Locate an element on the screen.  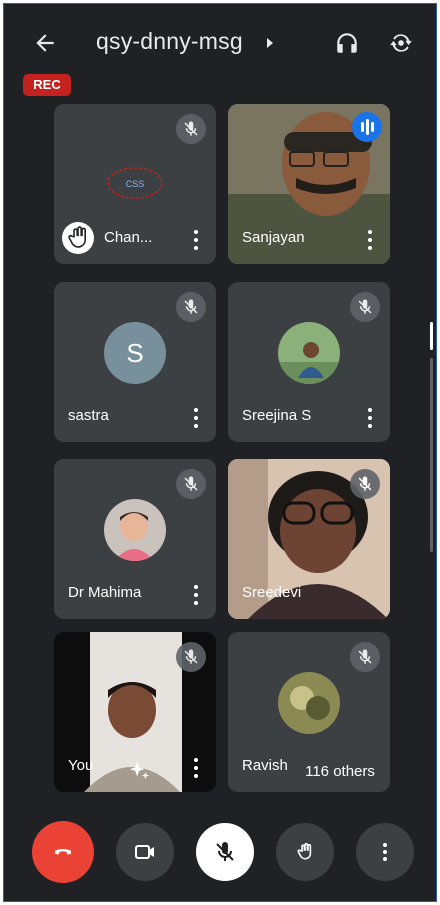
camera-button is located at coordinates (145, 852).